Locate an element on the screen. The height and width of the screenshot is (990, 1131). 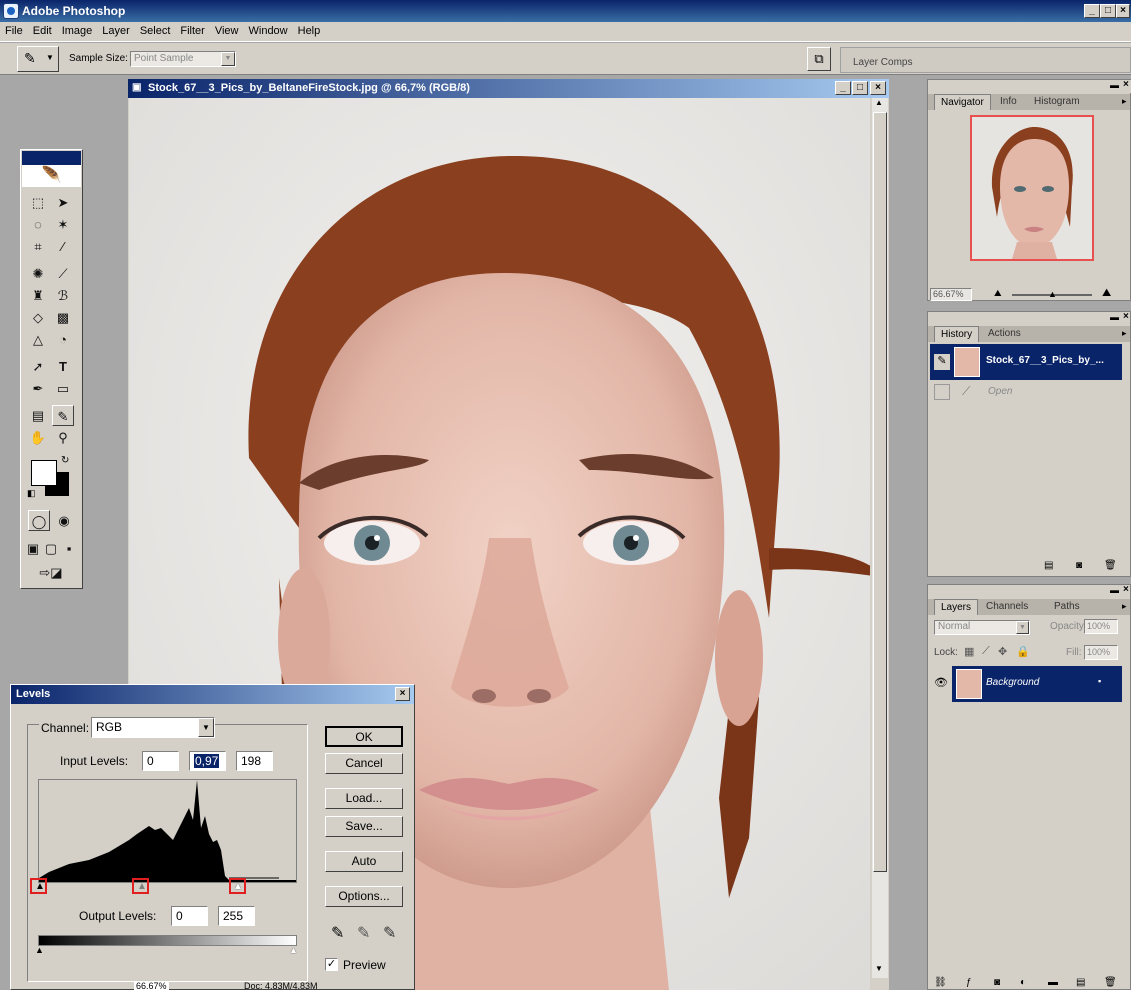
feather-logo-icon: 🪶 is located at coordinates (51, 176).